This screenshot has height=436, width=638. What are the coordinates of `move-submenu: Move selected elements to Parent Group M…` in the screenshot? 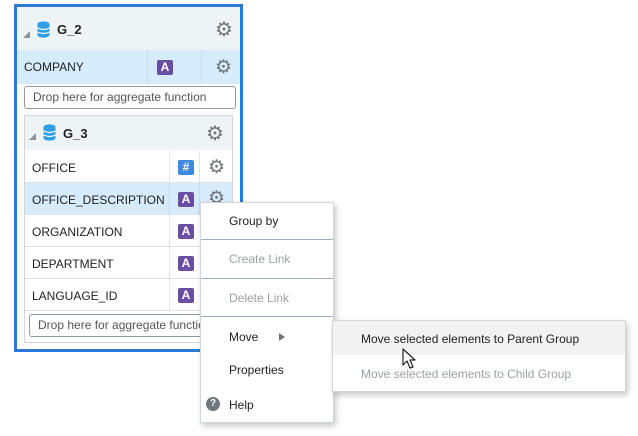 It's located at (479, 356).